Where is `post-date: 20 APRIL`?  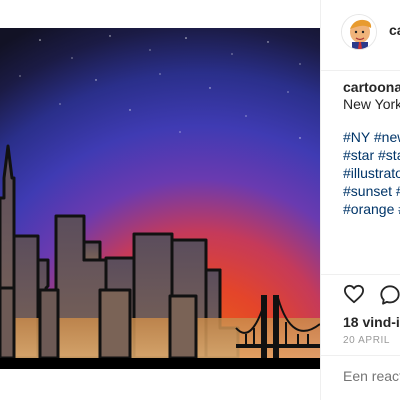
post-date: 20 APRIL is located at coordinates (367, 340).